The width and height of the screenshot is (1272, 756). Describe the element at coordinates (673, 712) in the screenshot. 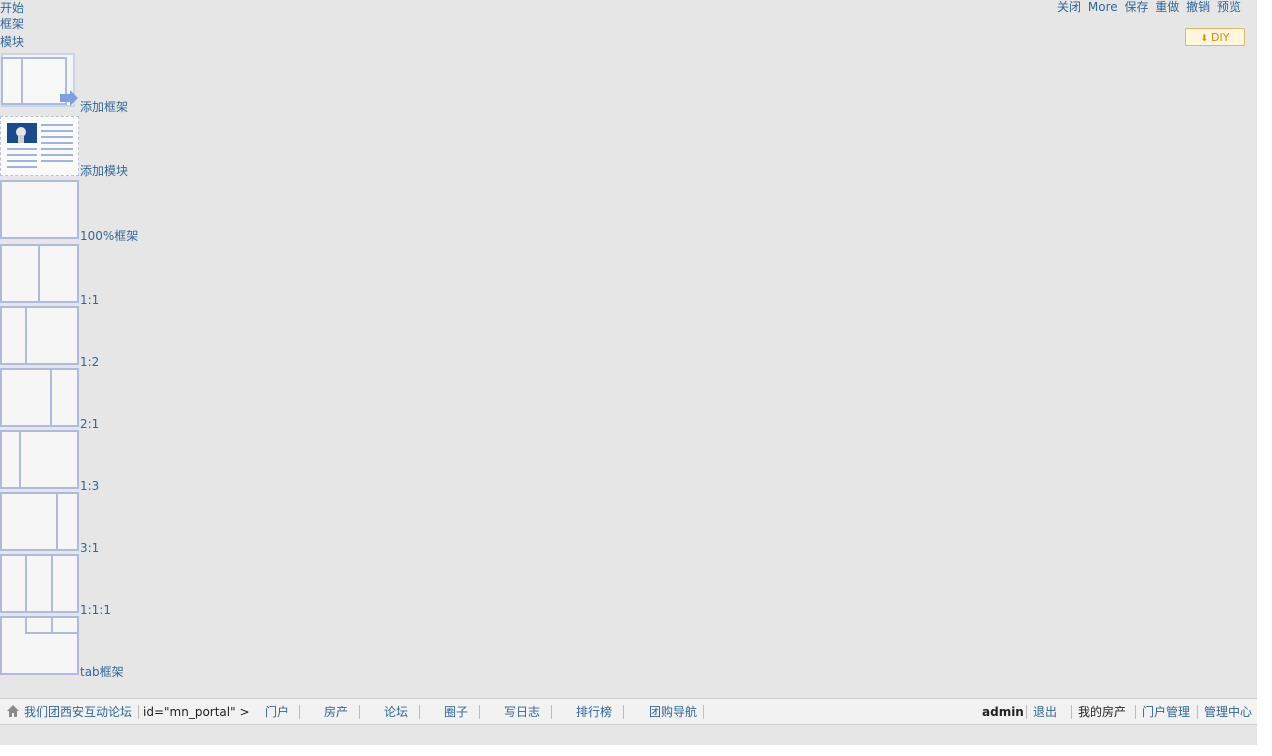

I see `nav-groupbuy: 团购导航` at that location.